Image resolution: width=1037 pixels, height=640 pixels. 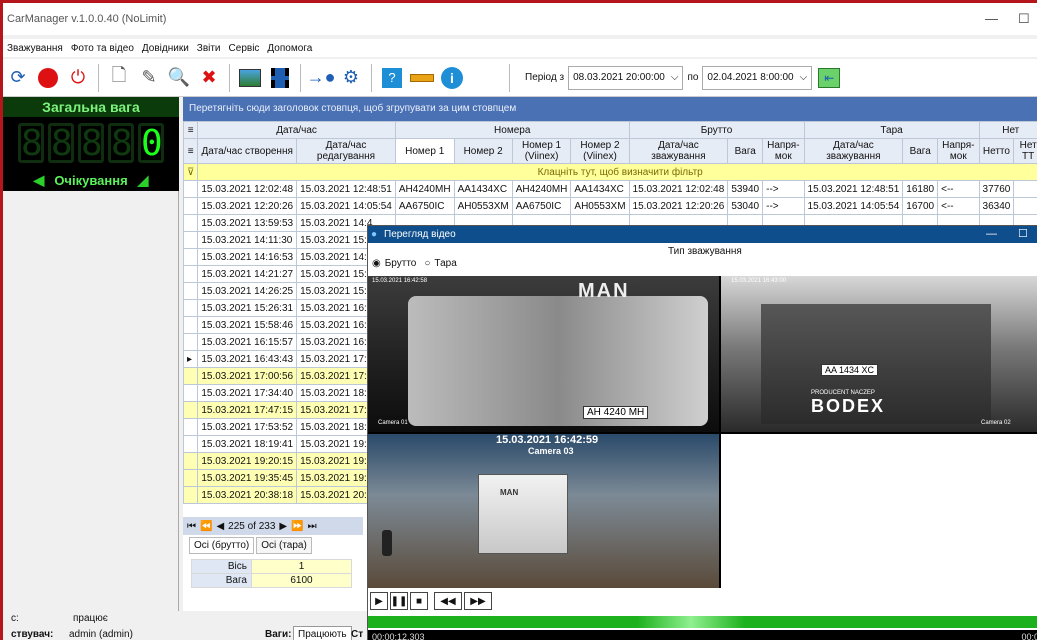 What do you see at coordinates (716, 130) in the screenshot?
I see `band-gross: Брутто` at bounding box center [716, 130].